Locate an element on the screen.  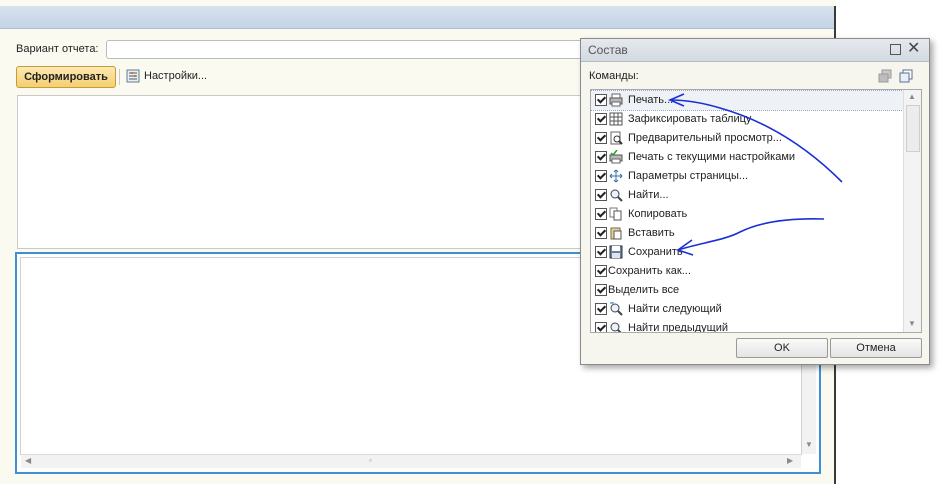
generate-button: Сформировать is located at coordinates (66, 77).